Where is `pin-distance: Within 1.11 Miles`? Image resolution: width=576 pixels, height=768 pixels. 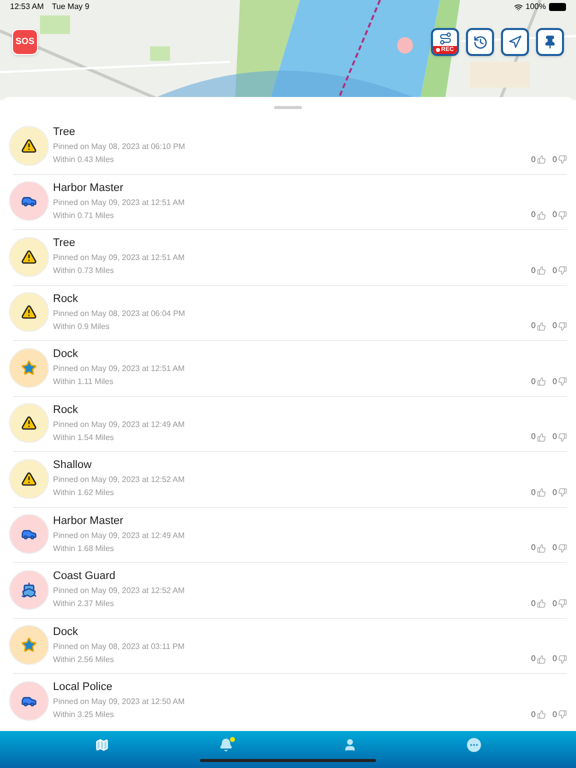 pin-distance: Within 1.11 Miles is located at coordinates (83, 382).